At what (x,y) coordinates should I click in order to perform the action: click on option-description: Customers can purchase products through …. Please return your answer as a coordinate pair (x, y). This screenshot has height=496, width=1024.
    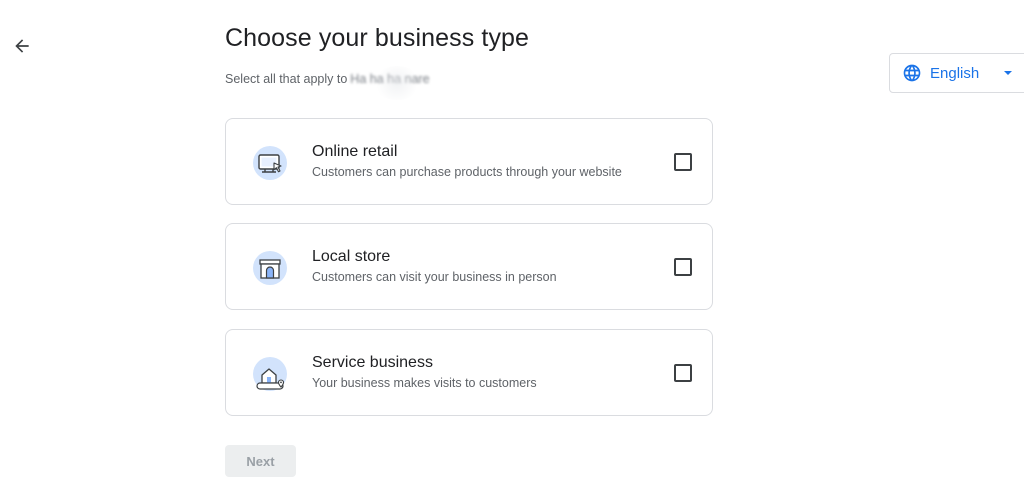
    Looking at the image, I should click on (467, 172).